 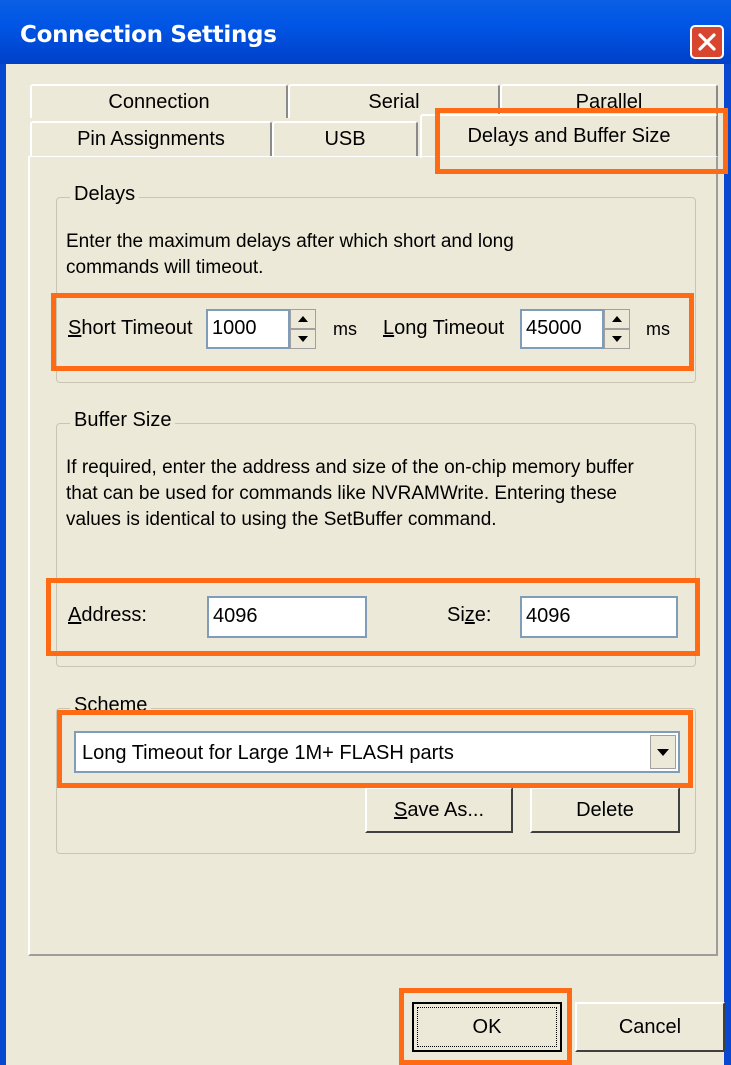 What do you see at coordinates (569, 136) in the screenshot?
I see `tab-delays-buffer-size: Delays and Buffer Size` at bounding box center [569, 136].